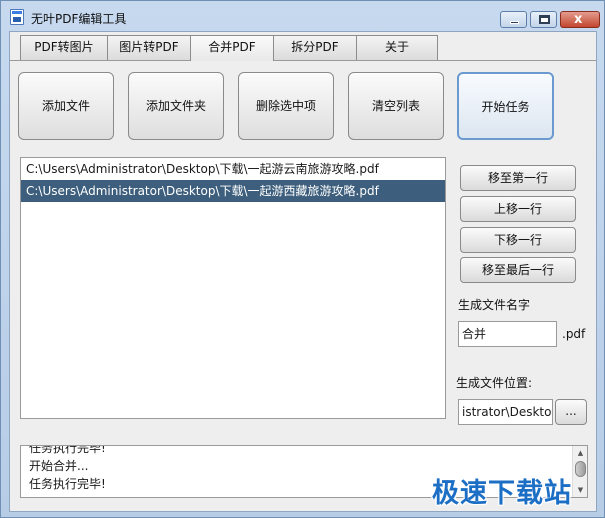 The height and width of the screenshot is (518, 605). Describe the element at coordinates (518, 270) in the screenshot. I see `move-to-bottom-button: 移至最后一行` at that location.